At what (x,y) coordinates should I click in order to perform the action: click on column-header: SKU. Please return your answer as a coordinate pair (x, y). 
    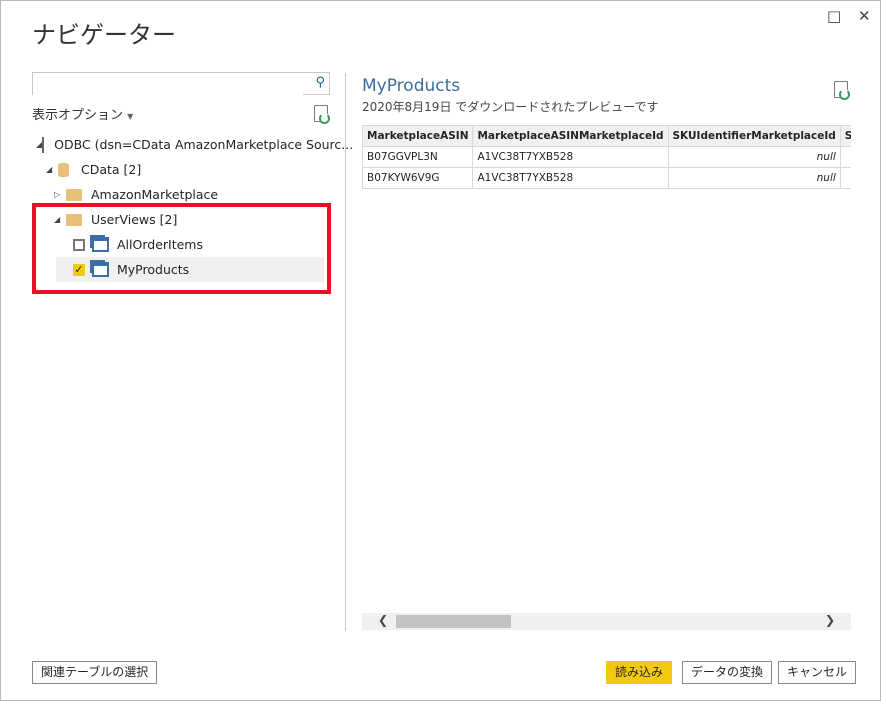
    Looking at the image, I should click on (845, 136).